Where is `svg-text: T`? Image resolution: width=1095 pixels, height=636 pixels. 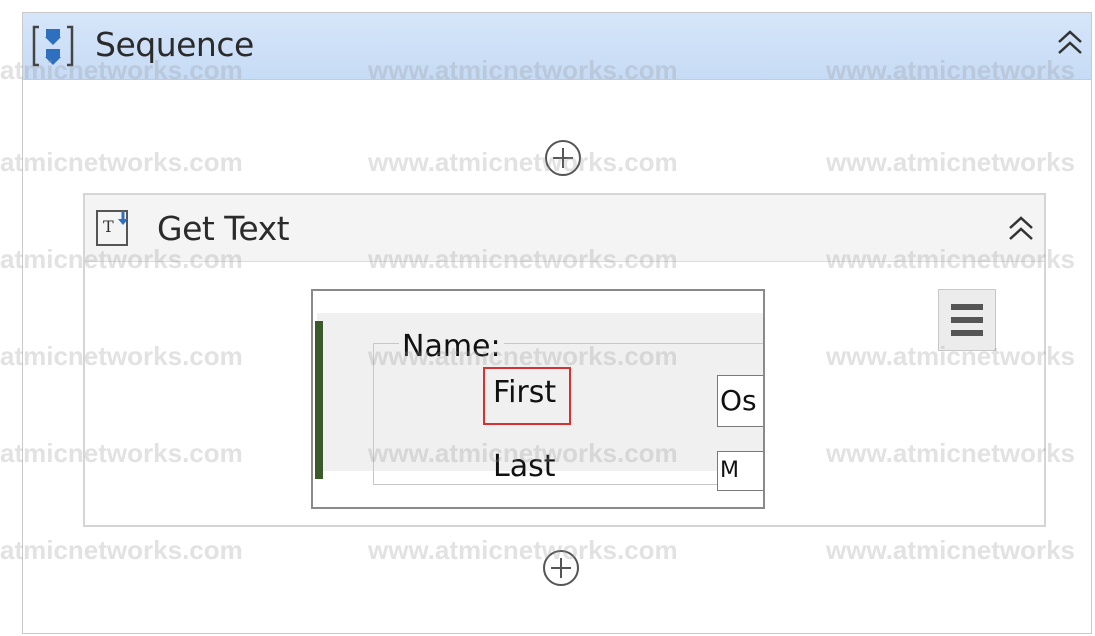 svg-text: T is located at coordinates (108, 226).